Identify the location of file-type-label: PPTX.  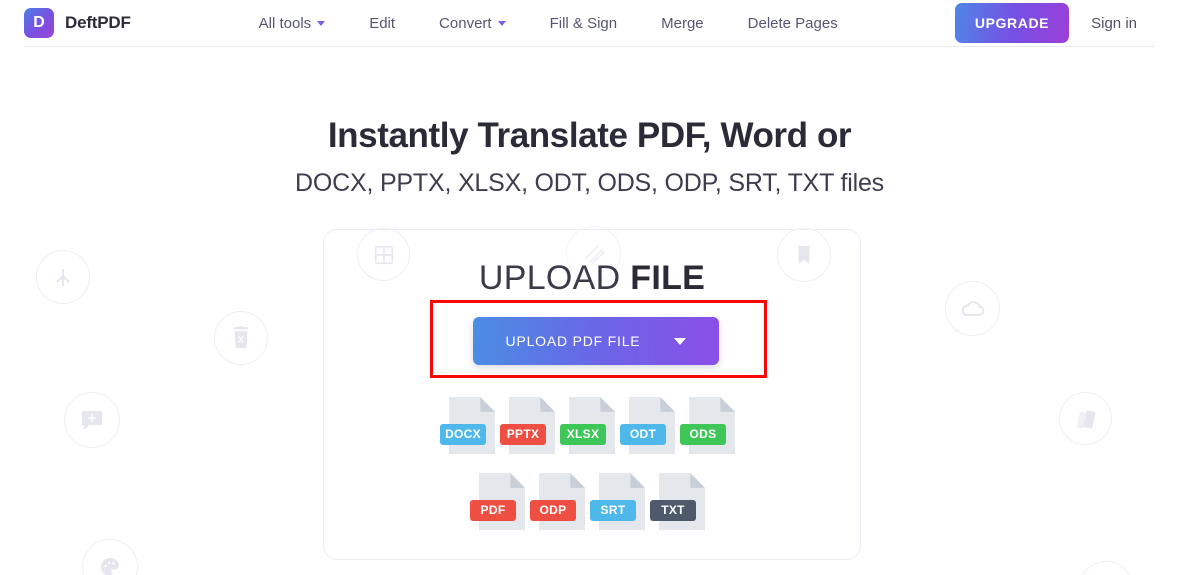
(523, 434).